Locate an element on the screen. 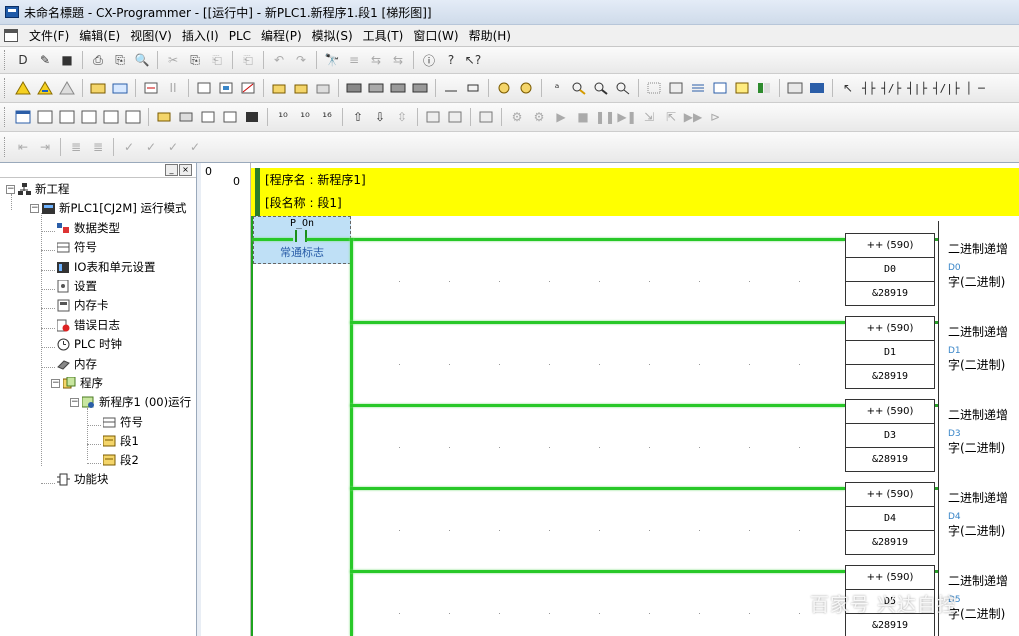  sim-scan-icon: ⊳ is located at coordinates (715, 117).